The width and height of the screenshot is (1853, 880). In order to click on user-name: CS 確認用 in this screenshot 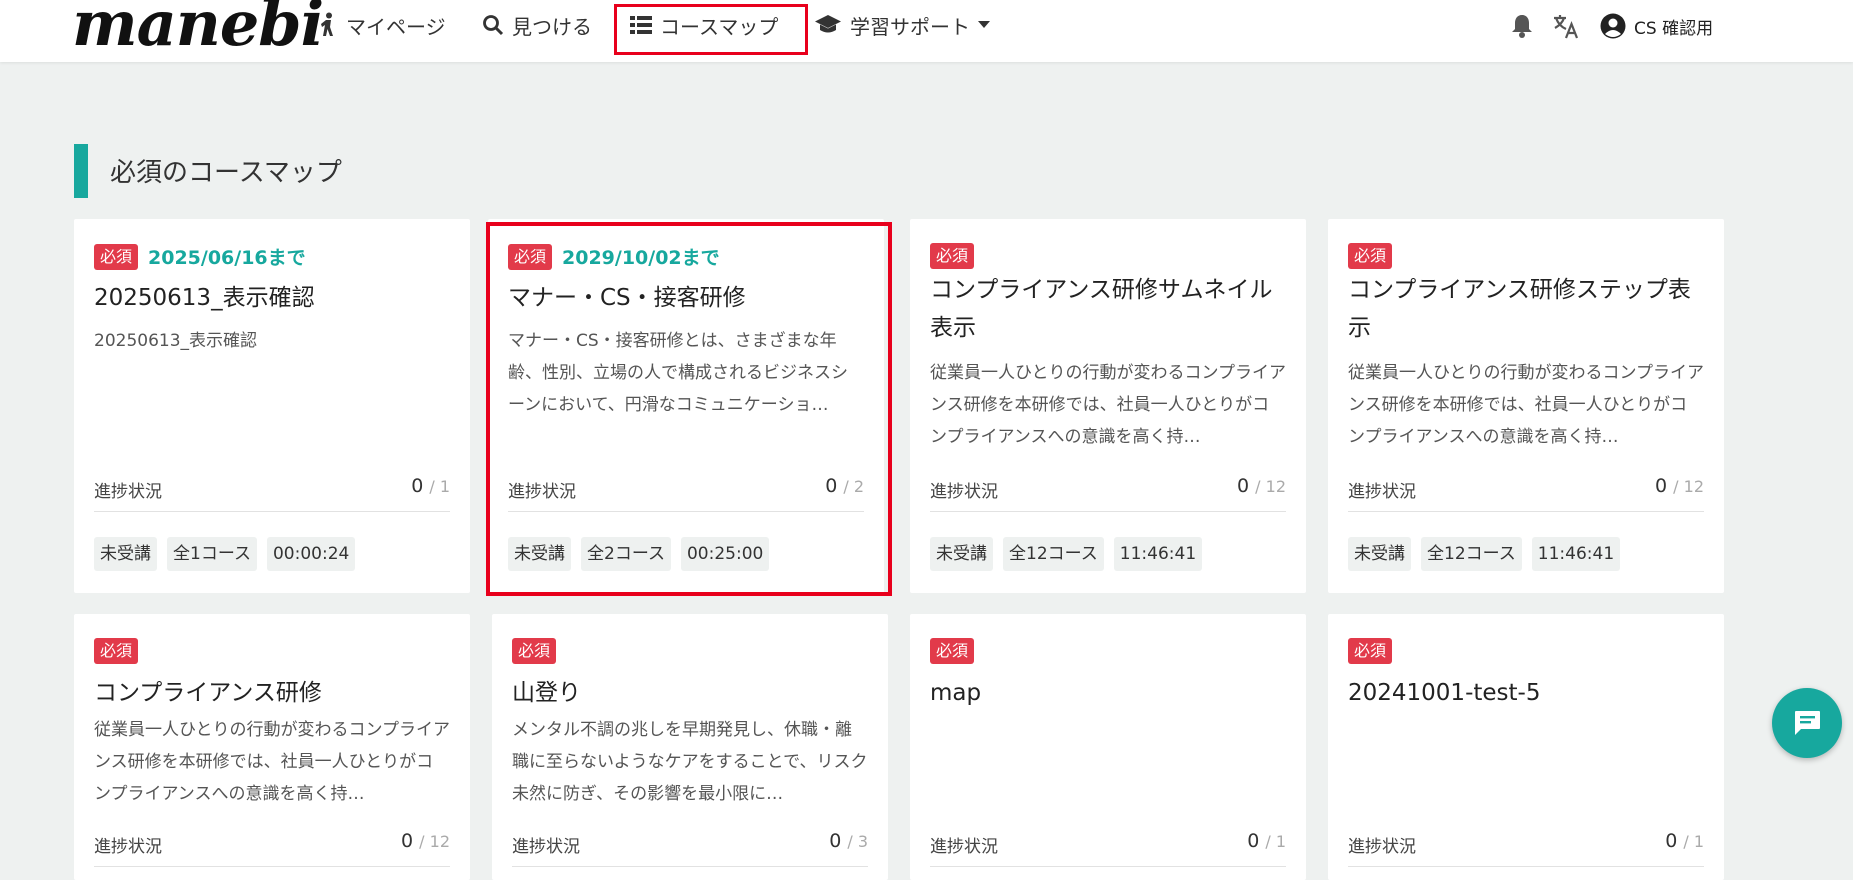, I will do `click(1674, 28)`.